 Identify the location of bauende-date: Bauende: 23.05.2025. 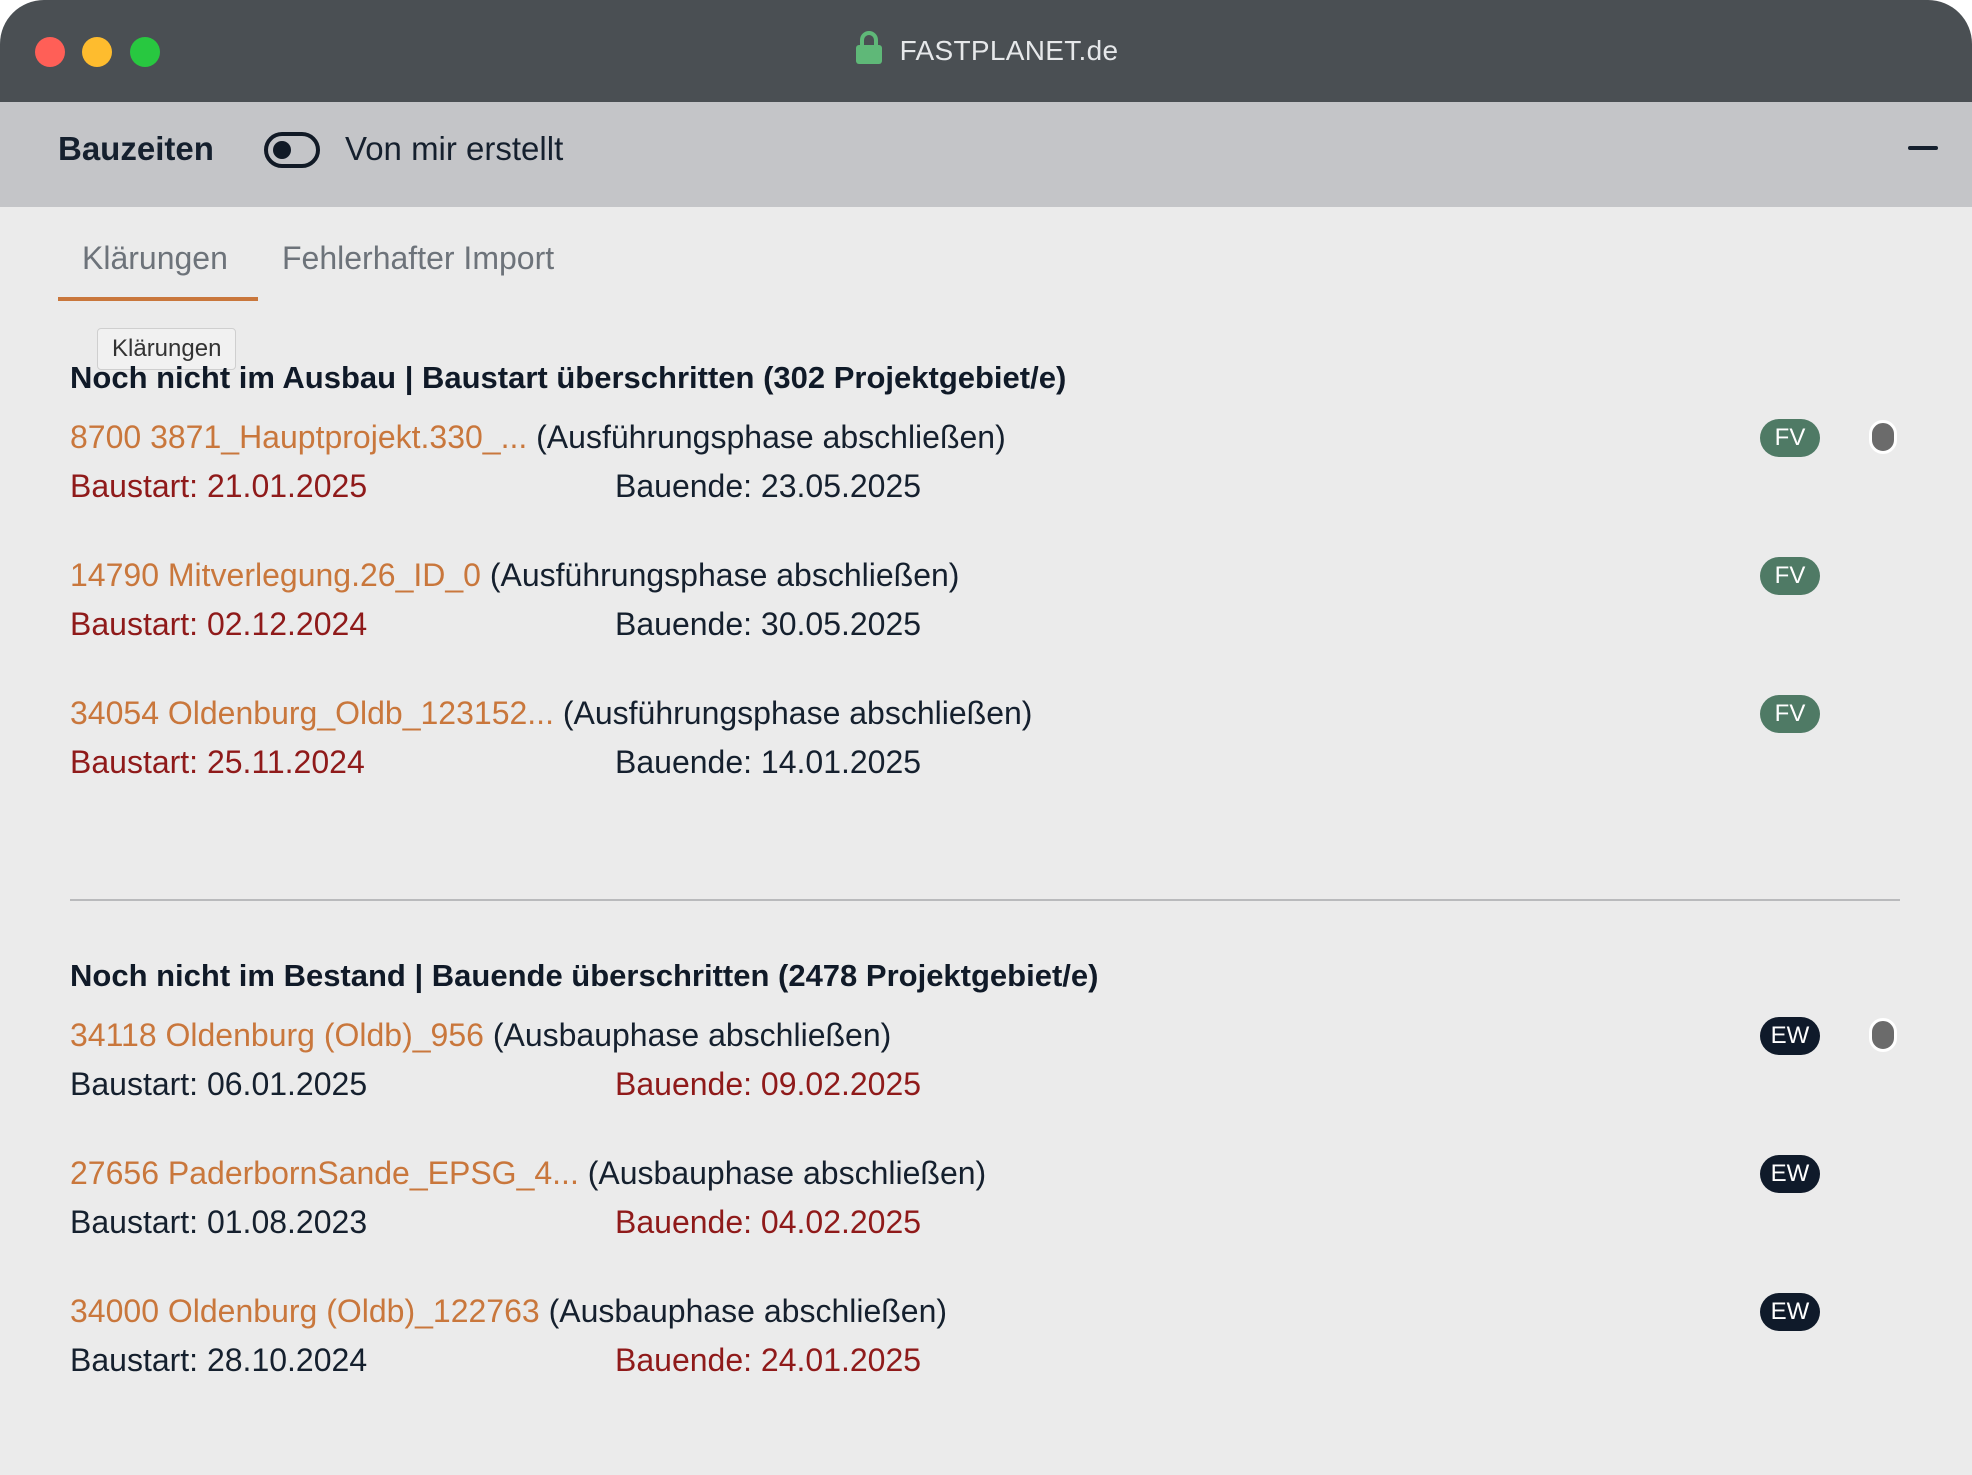
(768, 486).